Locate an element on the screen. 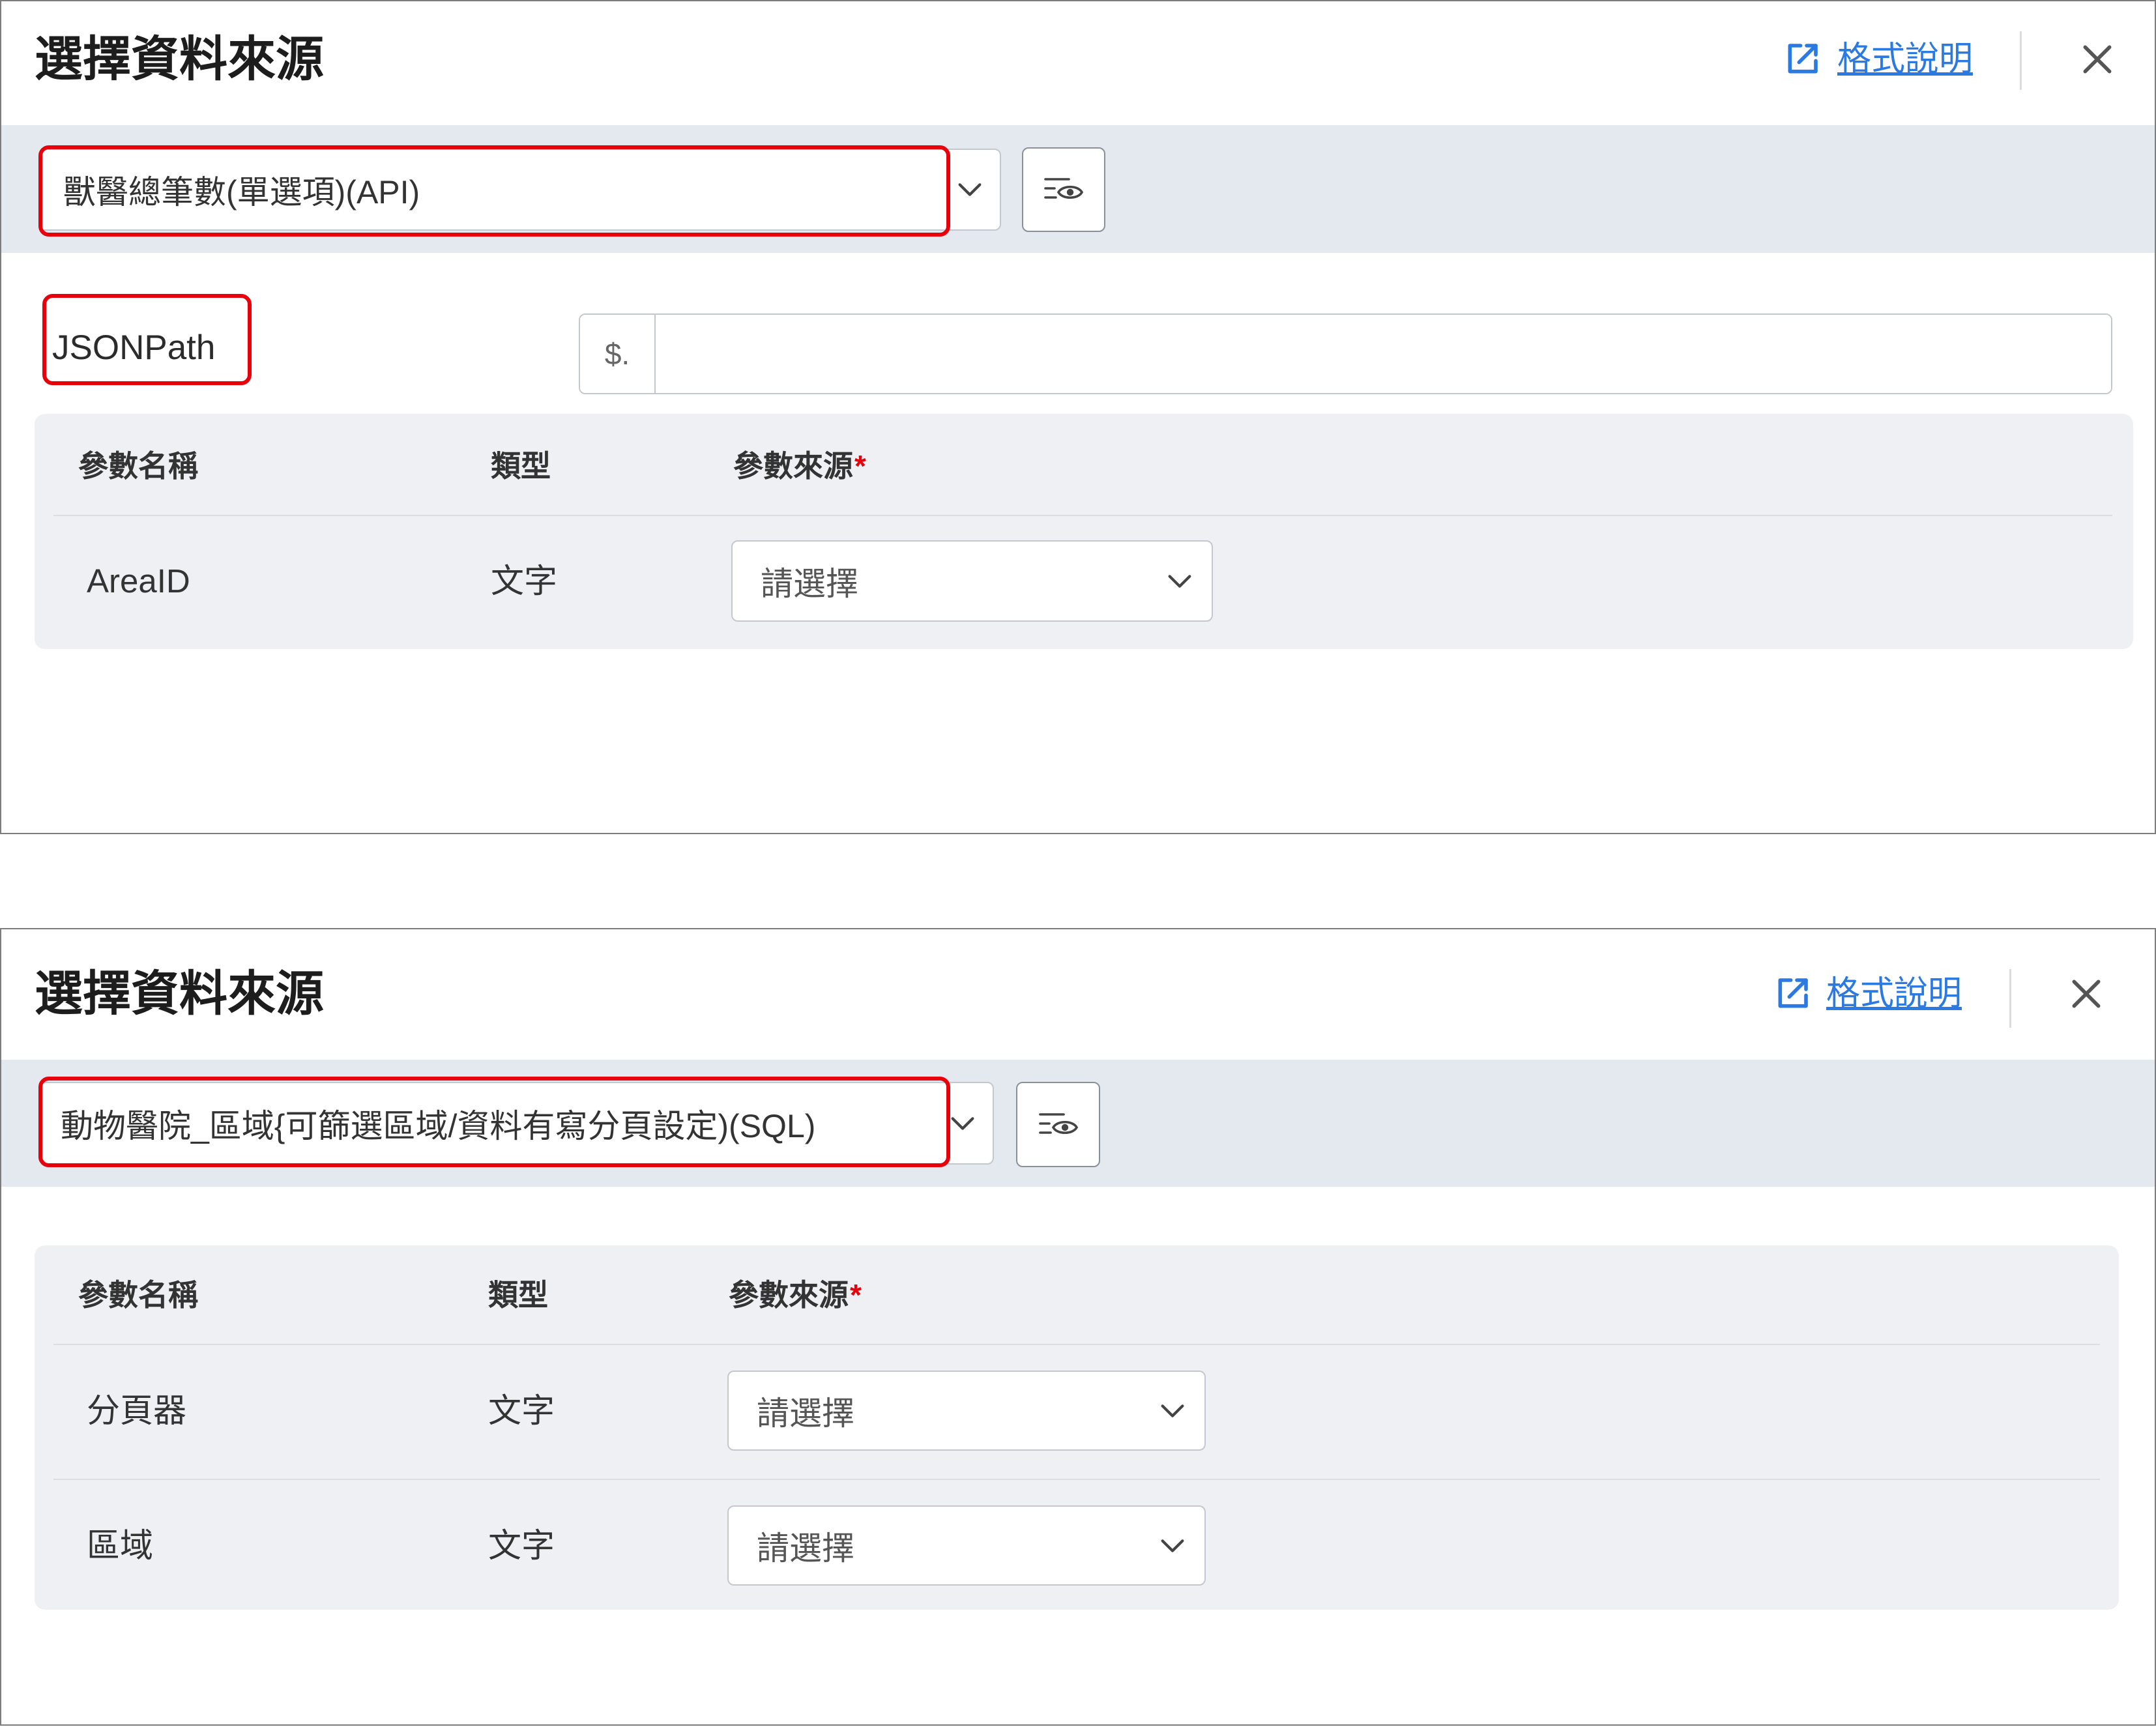  data-source-select: 動物醫院_區域{可篩選區域/資料有寫分頁設定)(SQL) is located at coordinates (516, 1123).